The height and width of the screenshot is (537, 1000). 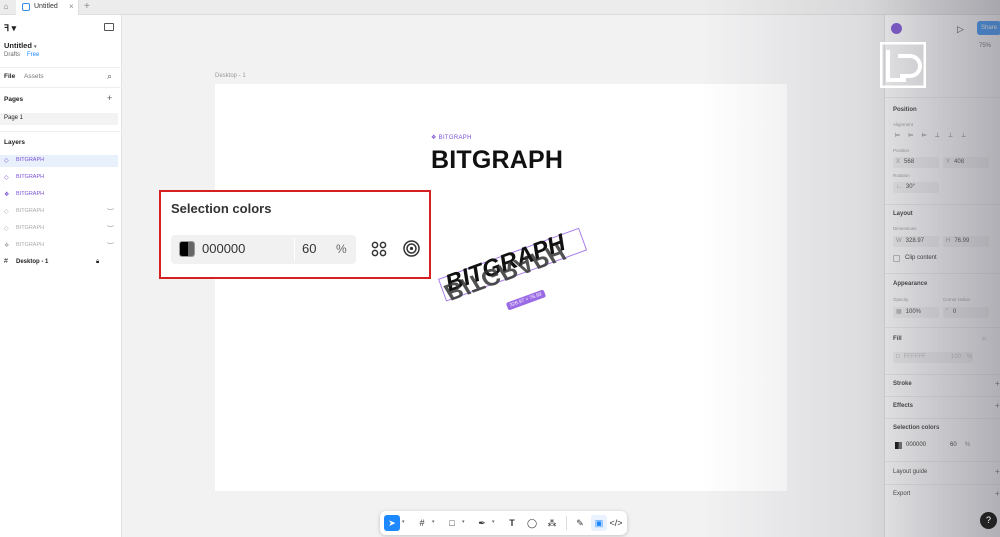 What do you see at coordinates (916, 445) in the screenshot?
I see `selection-hex: 000000` at bounding box center [916, 445].